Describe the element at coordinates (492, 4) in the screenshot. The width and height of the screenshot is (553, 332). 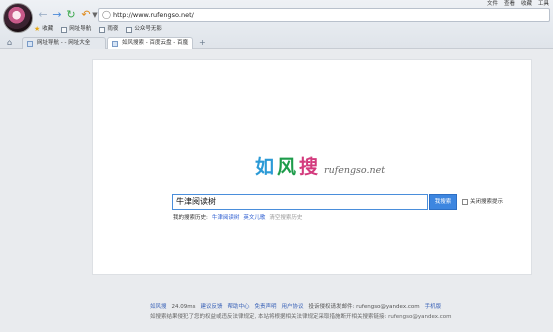
I see `menu-file: 文件` at that location.